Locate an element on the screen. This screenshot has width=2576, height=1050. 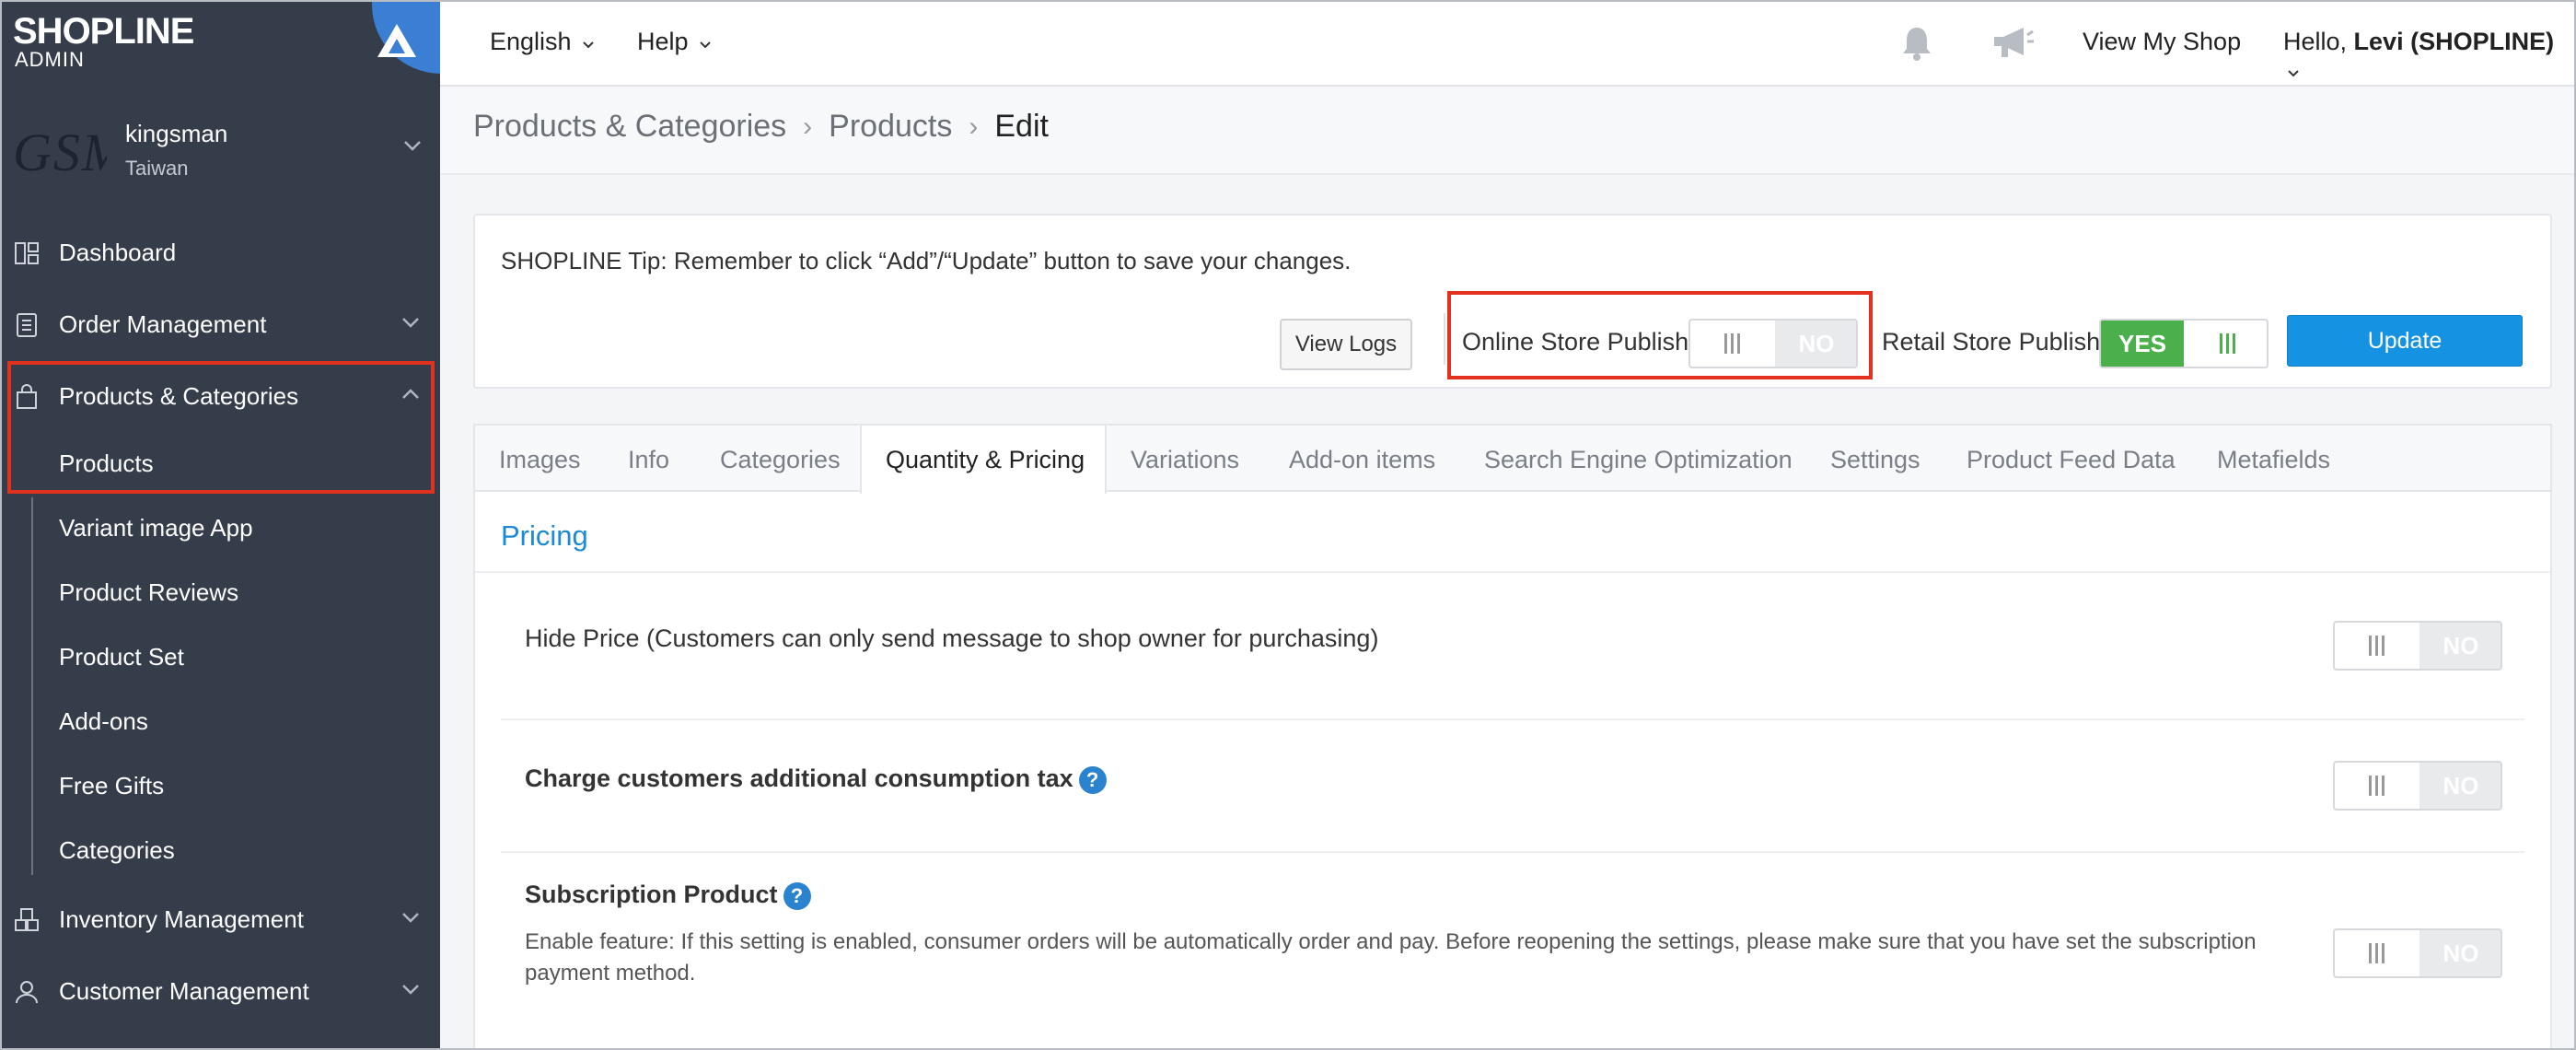
user-name: Levi (SHOPLINE) is located at coordinates (2454, 41).